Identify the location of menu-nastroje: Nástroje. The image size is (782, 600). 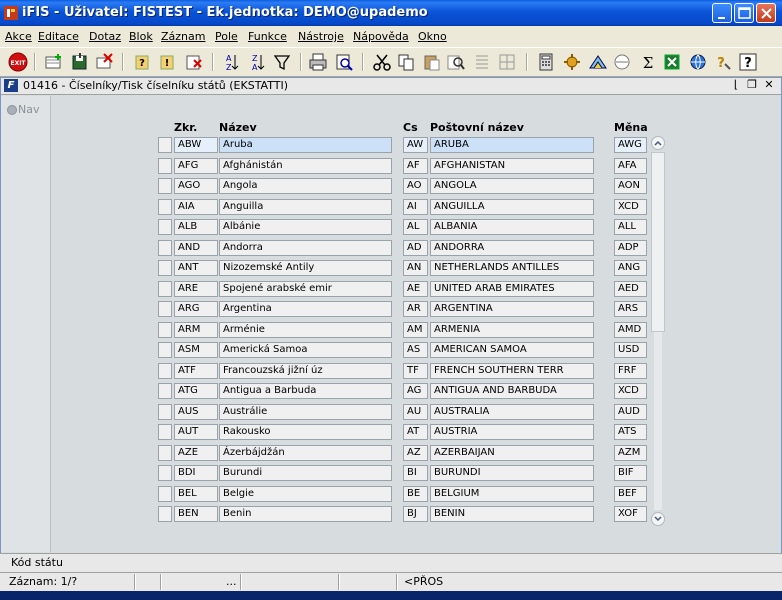
(321, 36).